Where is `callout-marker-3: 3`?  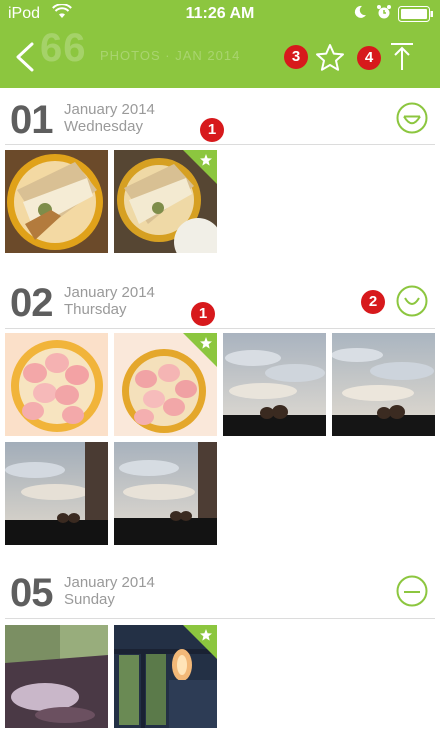
callout-marker-3: 3 is located at coordinates (296, 57).